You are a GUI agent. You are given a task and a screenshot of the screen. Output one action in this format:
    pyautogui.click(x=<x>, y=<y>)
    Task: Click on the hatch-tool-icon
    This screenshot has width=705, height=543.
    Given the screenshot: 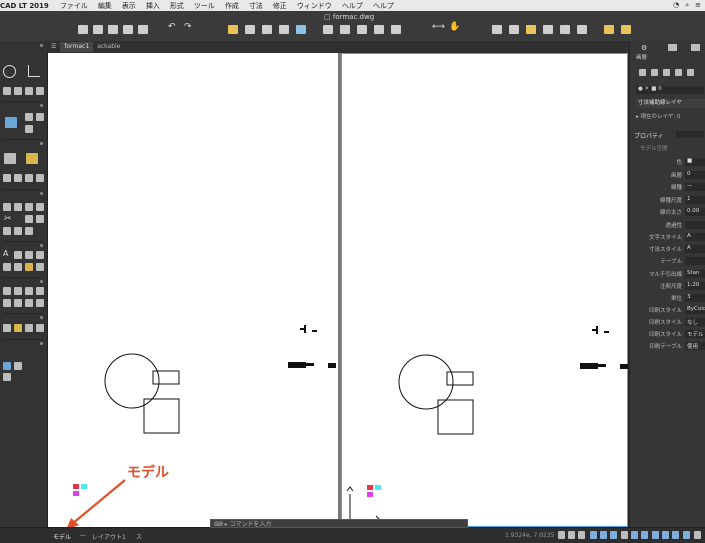 What is the action you would take?
    pyautogui.click(x=11, y=122)
    